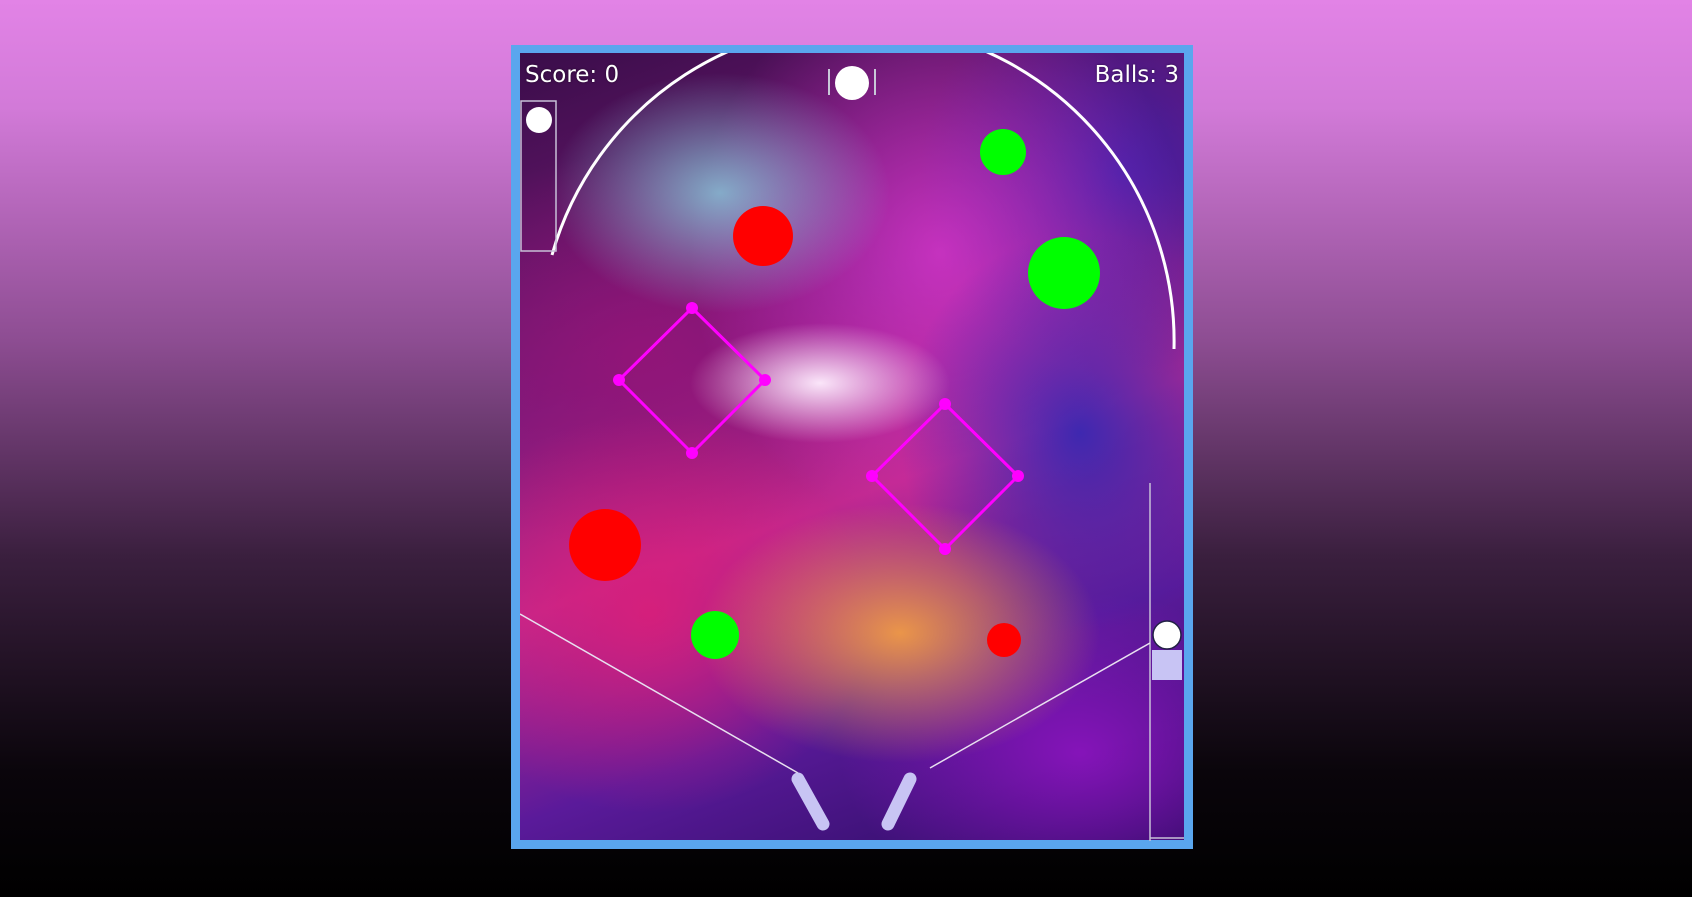 The image size is (1692, 897). I want to click on balls-remaining-display: Balls: 3, so click(1136, 75).